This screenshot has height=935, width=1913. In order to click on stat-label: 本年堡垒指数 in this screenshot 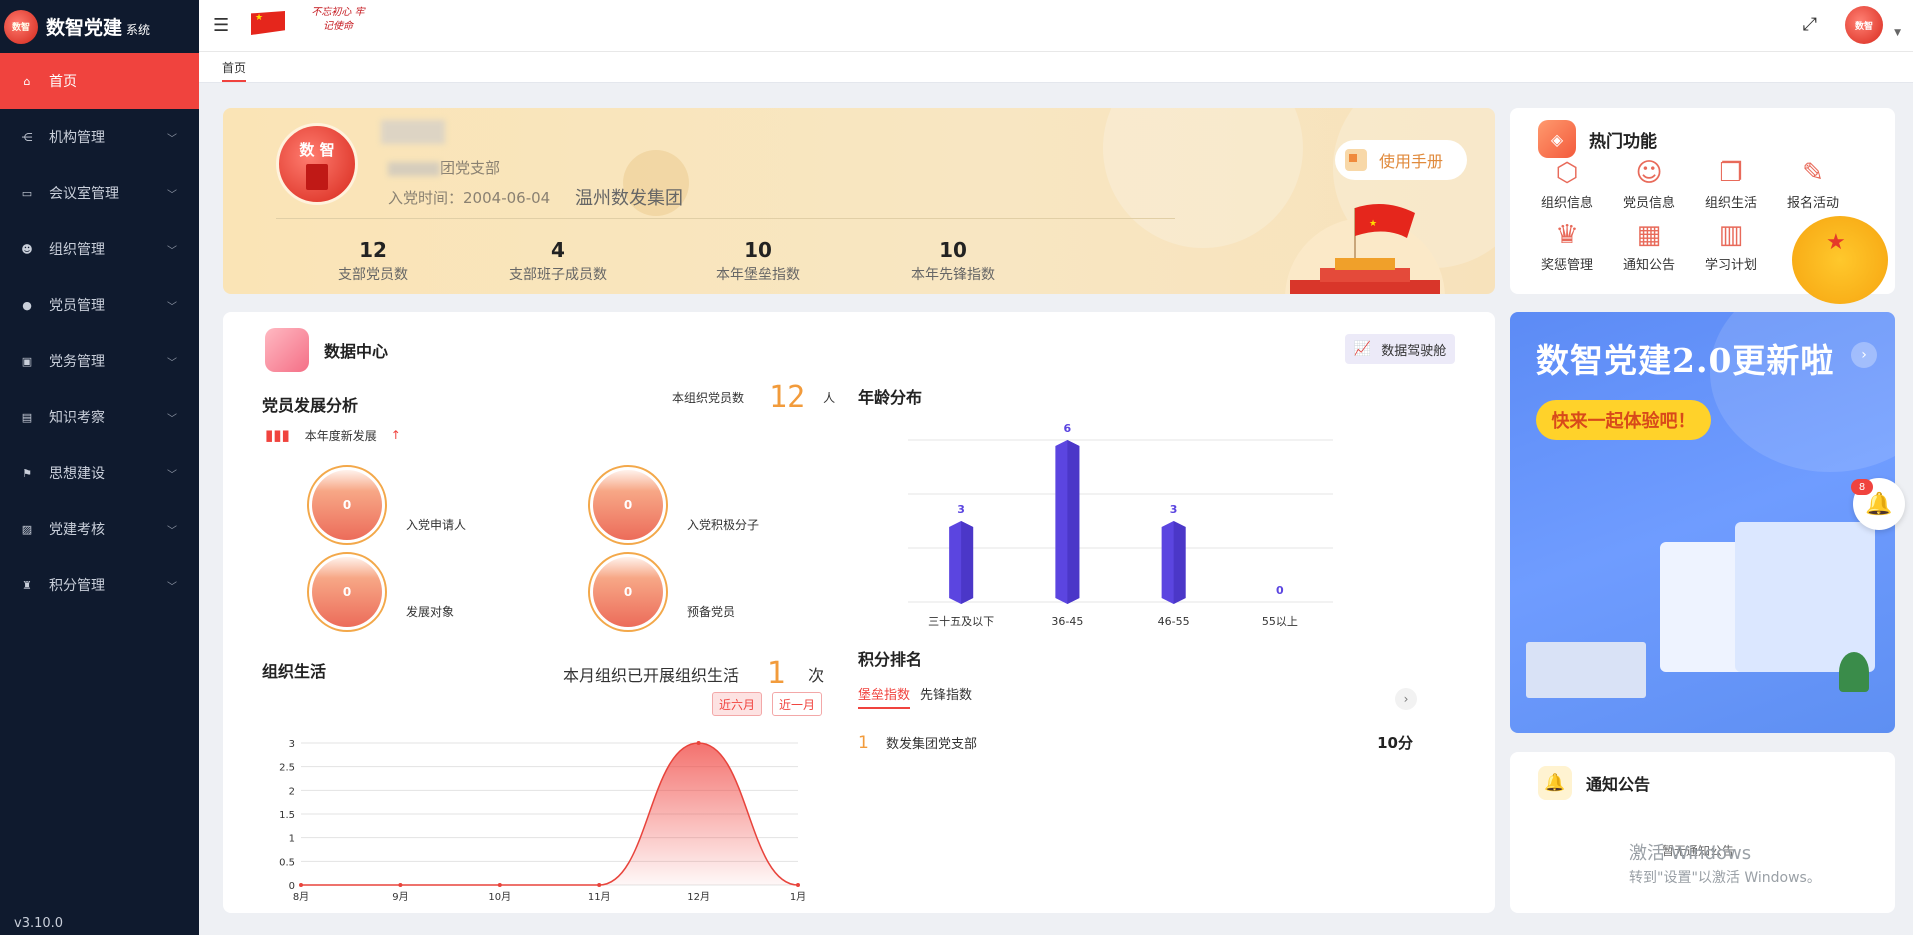, I will do `click(758, 275)`.